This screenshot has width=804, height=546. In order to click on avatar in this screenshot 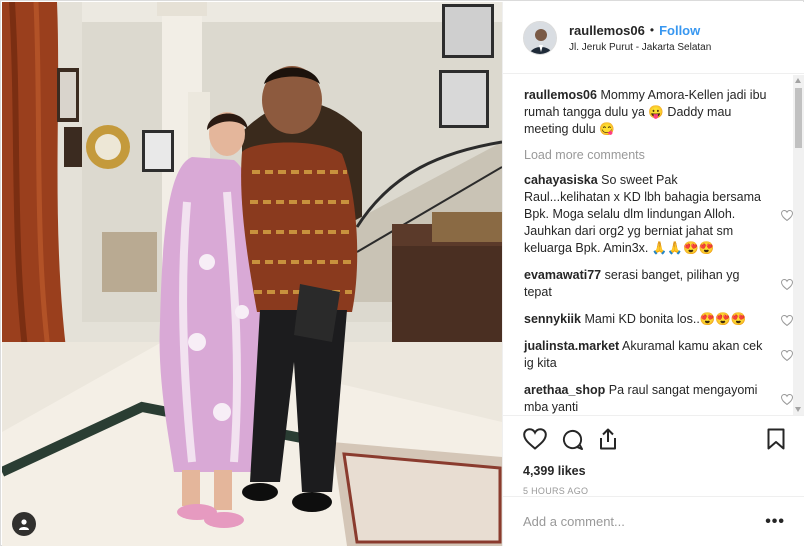, I will do `click(540, 37)`.